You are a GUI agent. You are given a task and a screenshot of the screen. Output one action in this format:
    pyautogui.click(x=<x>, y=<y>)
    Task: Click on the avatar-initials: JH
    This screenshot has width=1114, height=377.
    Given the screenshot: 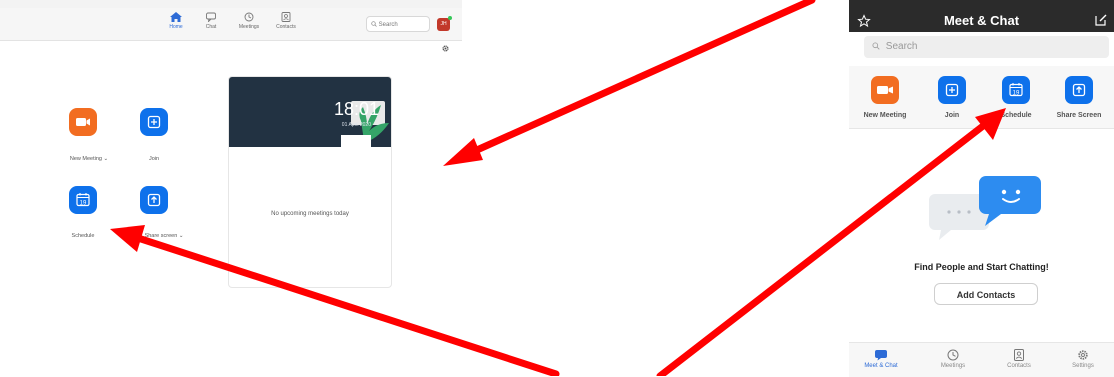 What is the action you would take?
    pyautogui.click(x=443, y=24)
    